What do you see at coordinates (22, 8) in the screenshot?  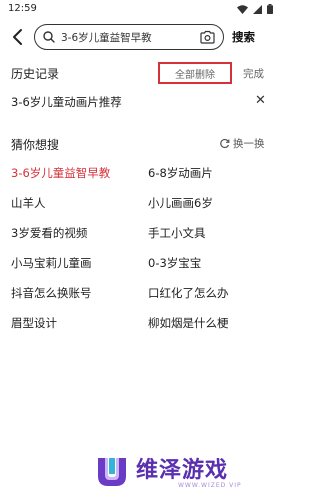 I see `status-time: 12:59` at bounding box center [22, 8].